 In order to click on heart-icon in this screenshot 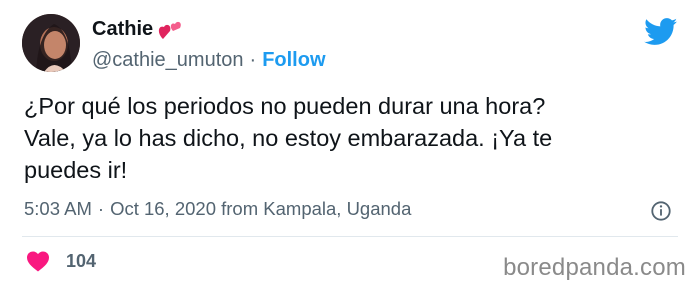, I will do `click(38, 261)`.